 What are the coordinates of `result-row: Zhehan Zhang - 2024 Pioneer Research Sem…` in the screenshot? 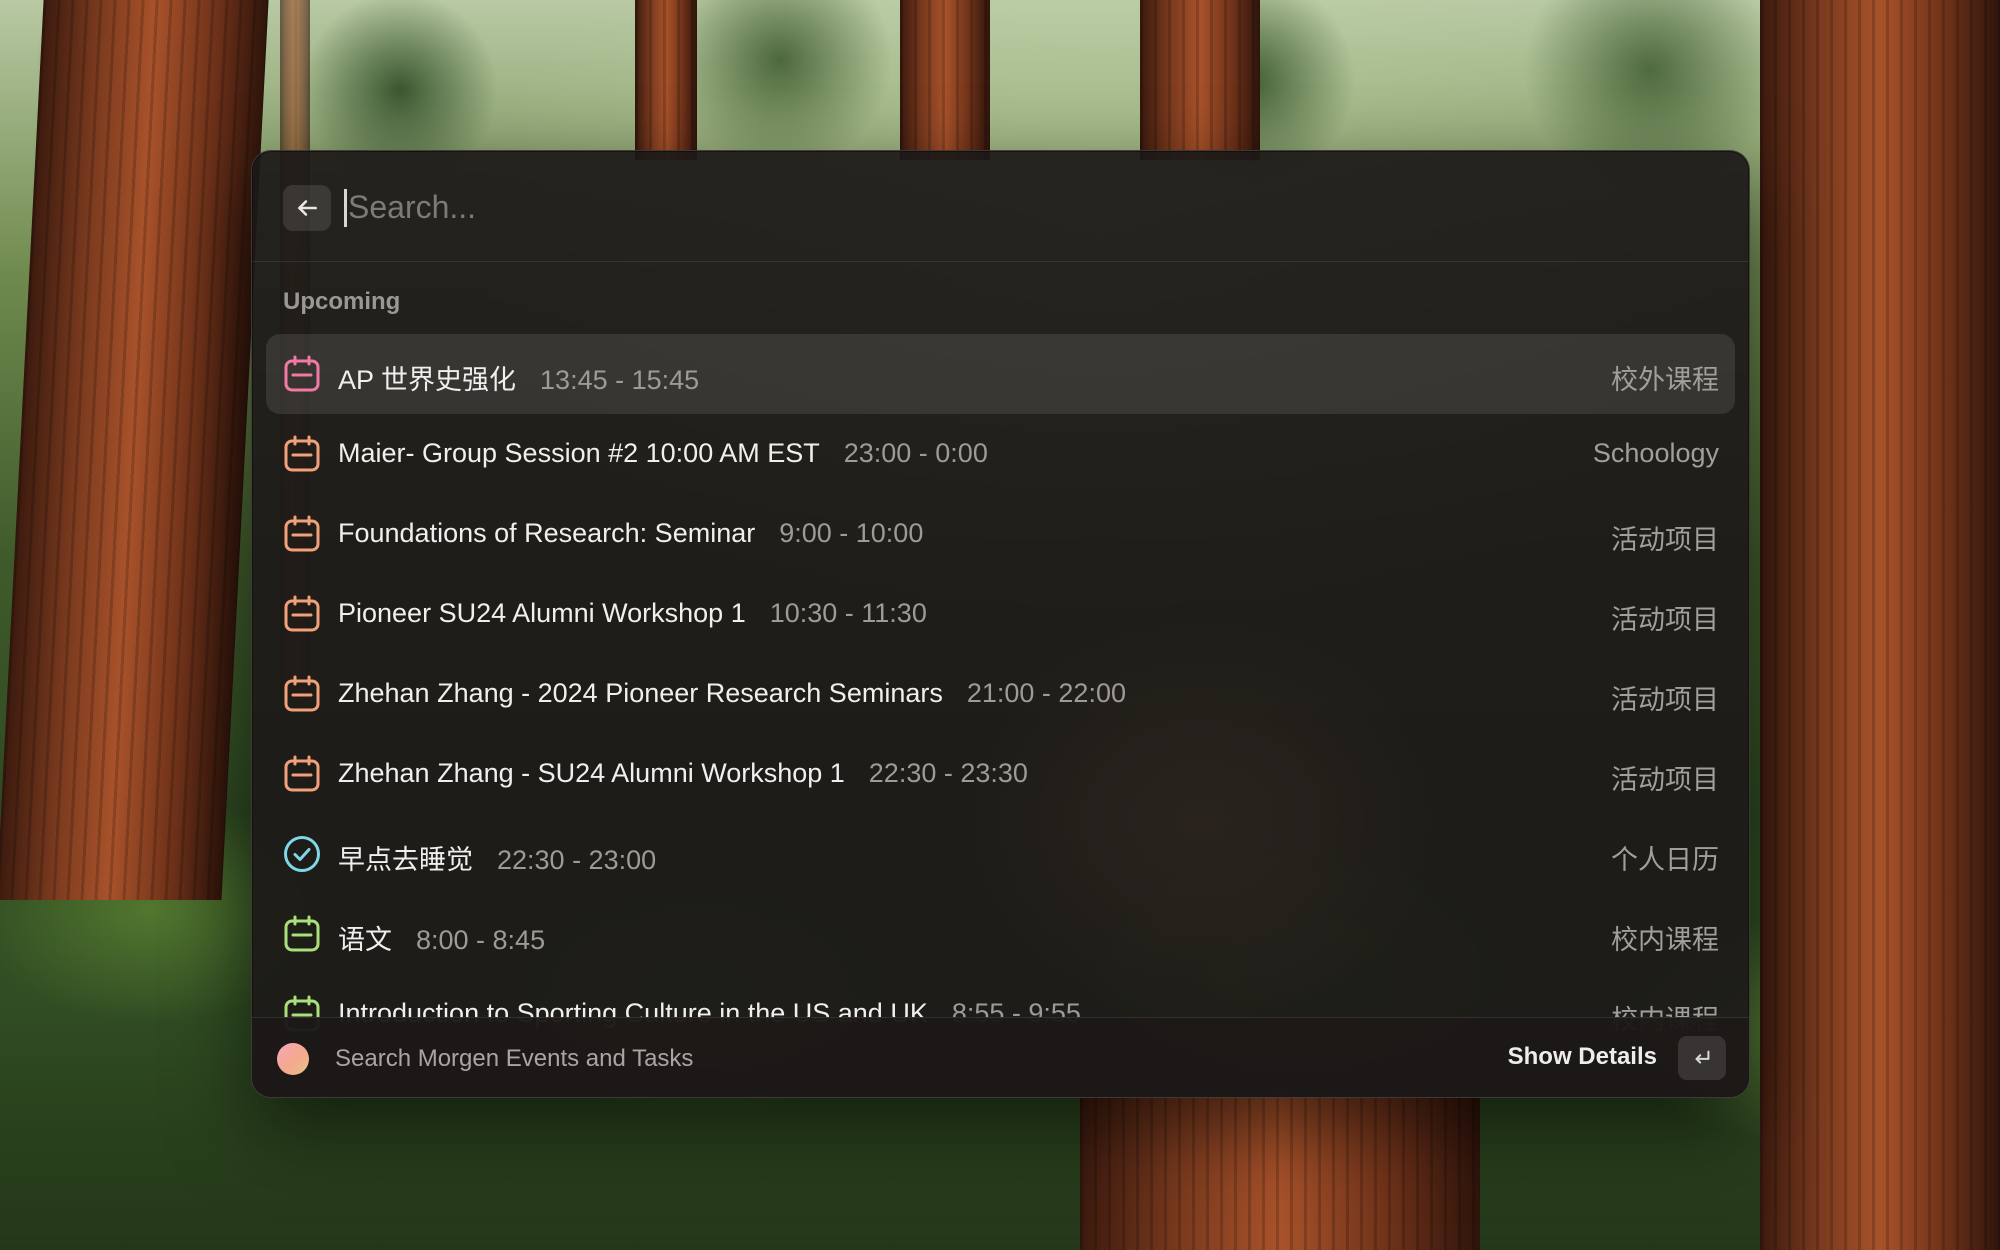 It's located at (1000, 694).